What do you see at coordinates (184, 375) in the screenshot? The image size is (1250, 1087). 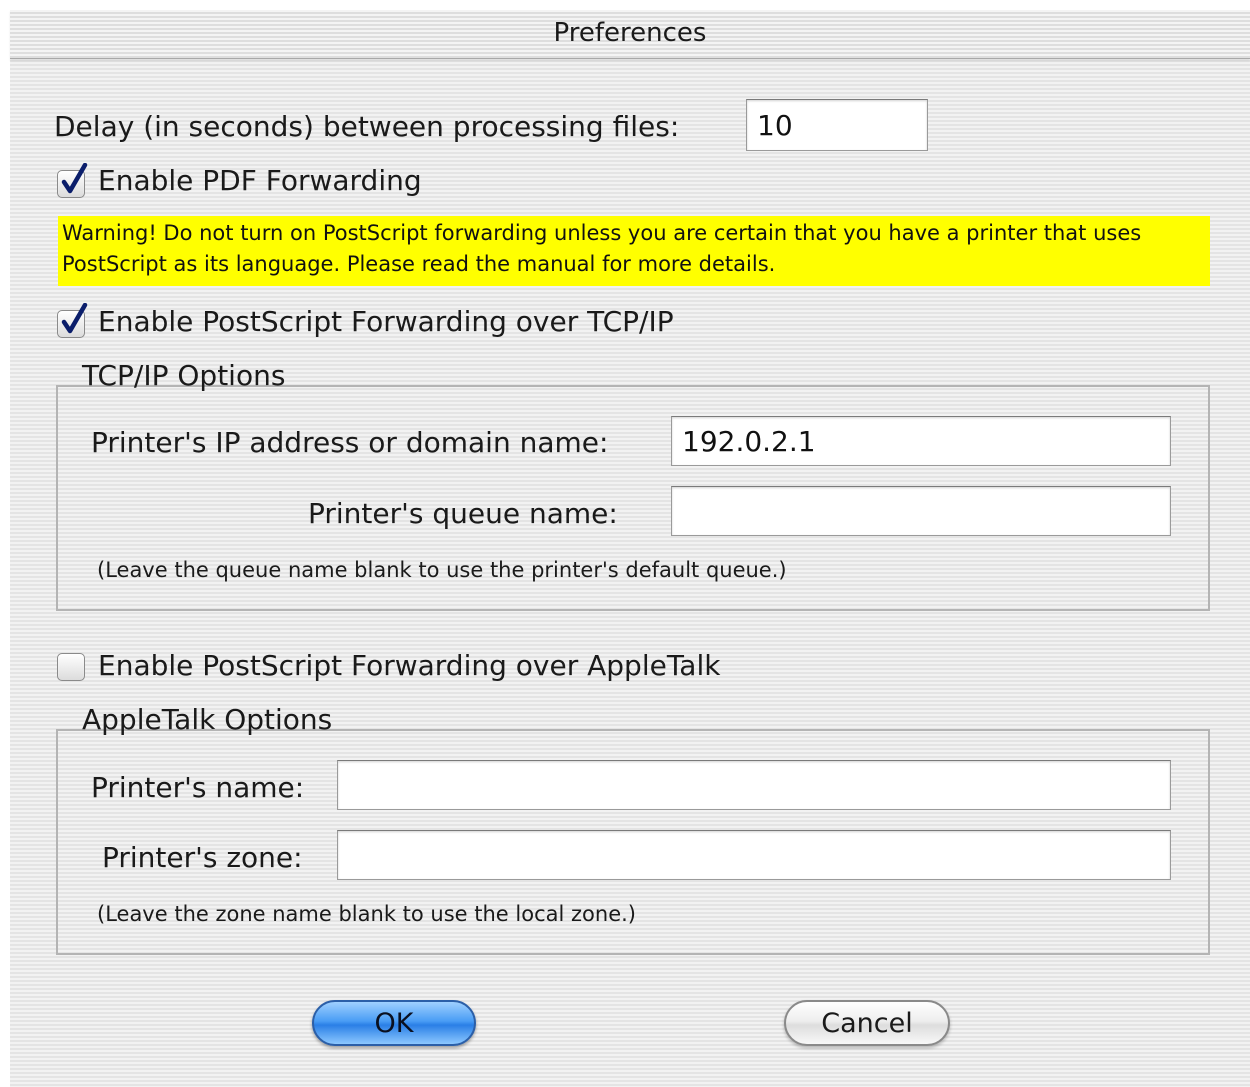 I see `tcpip-options-legend: TCP/IP Options` at bounding box center [184, 375].